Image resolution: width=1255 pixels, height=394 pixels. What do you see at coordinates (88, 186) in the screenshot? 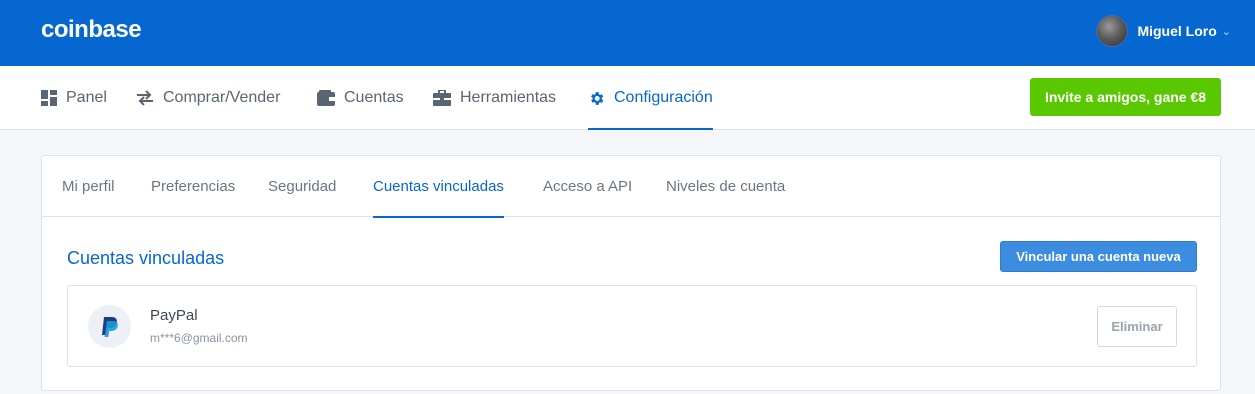
I see `tab-mi-perfil: Mi perfil` at bounding box center [88, 186].